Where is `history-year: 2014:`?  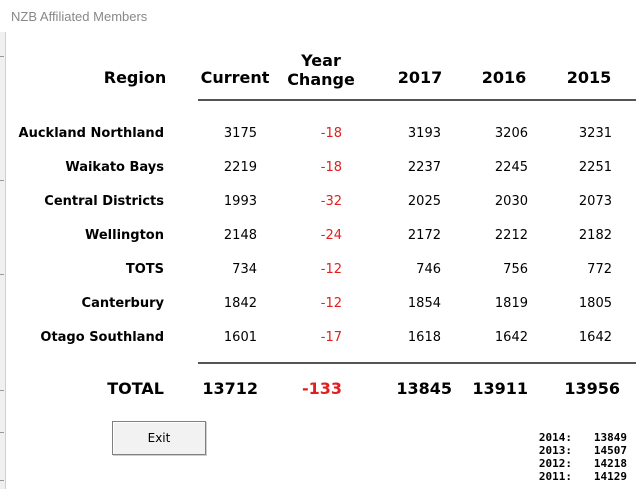 history-year: 2014: is located at coordinates (555, 437).